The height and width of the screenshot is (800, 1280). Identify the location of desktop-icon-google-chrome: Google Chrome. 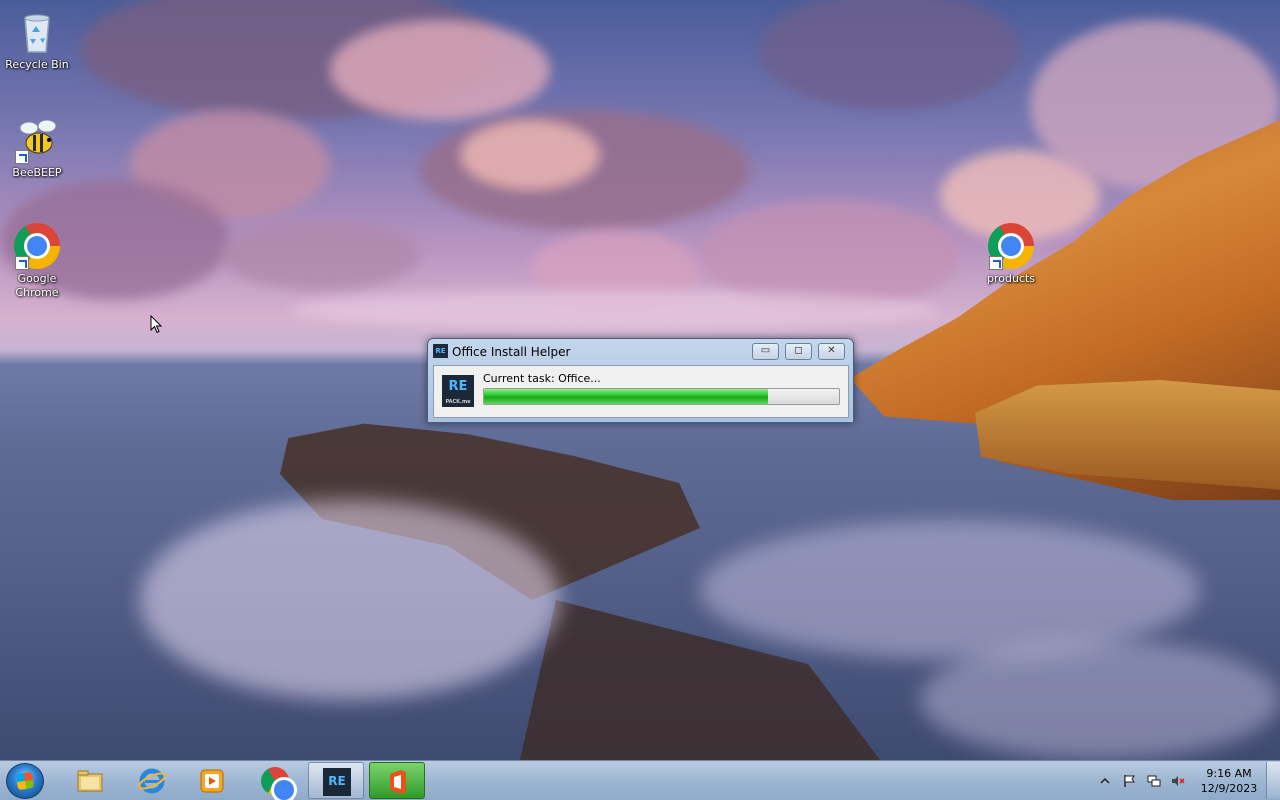
(37, 261).